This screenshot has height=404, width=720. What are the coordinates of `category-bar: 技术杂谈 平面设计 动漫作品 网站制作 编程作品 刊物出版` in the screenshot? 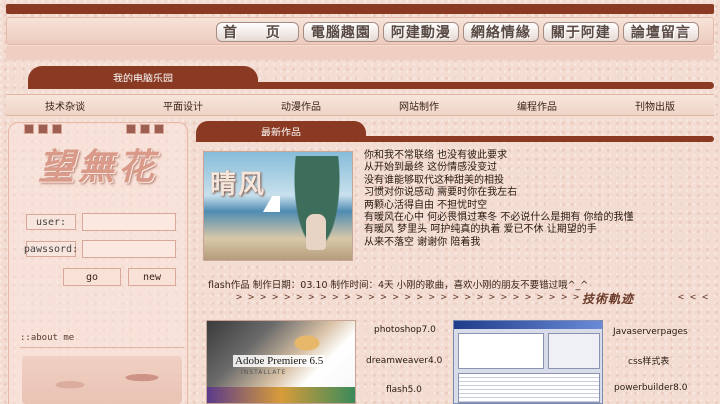 It's located at (360, 105).